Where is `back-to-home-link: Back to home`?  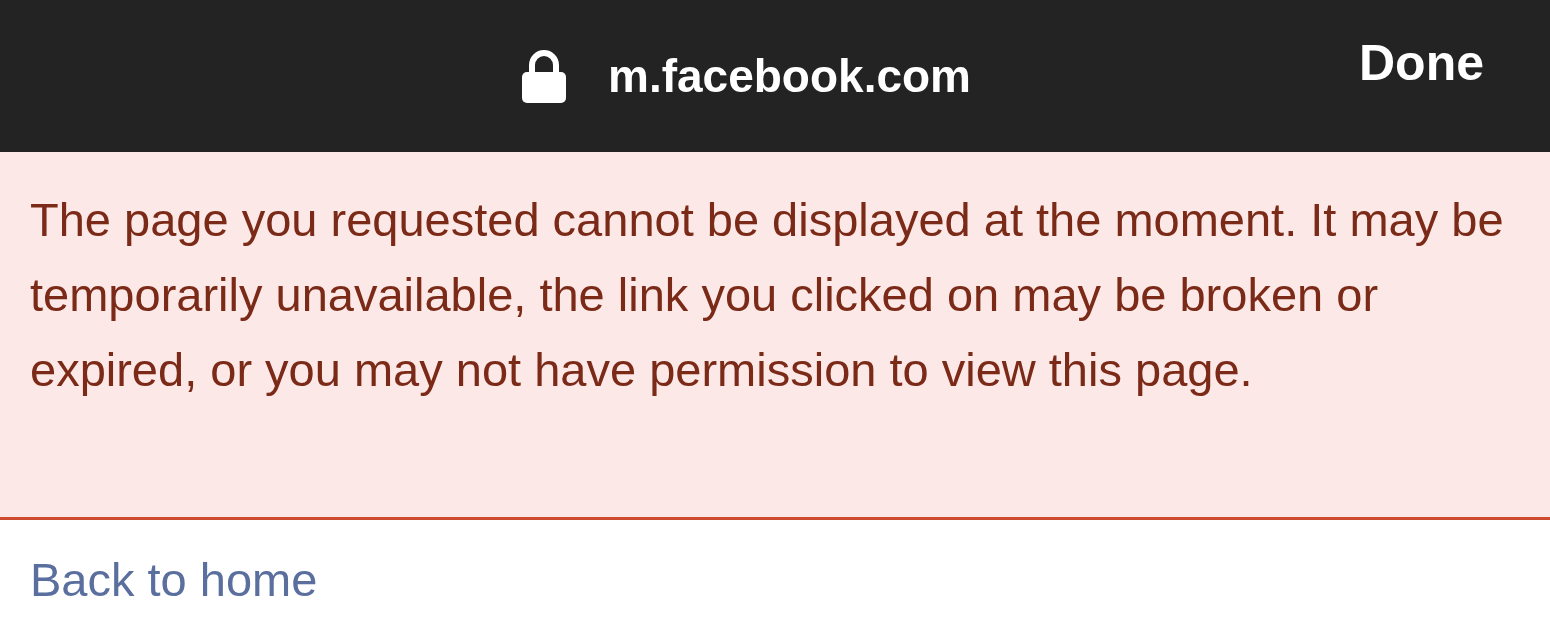 back-to-home-link: Back to home is located at coordinates (174, 579).